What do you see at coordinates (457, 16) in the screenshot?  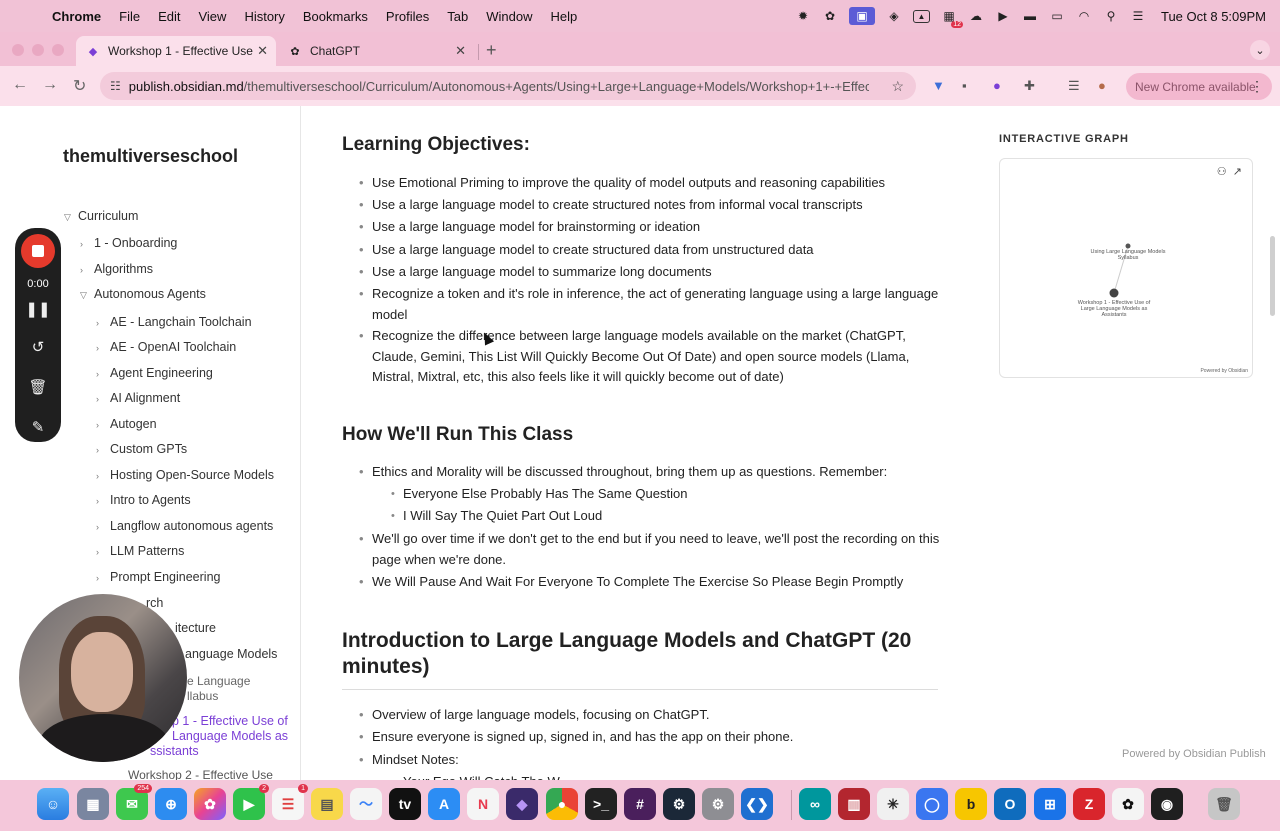 I see `menu-tab: Tab` at bounding box center [457, 16].